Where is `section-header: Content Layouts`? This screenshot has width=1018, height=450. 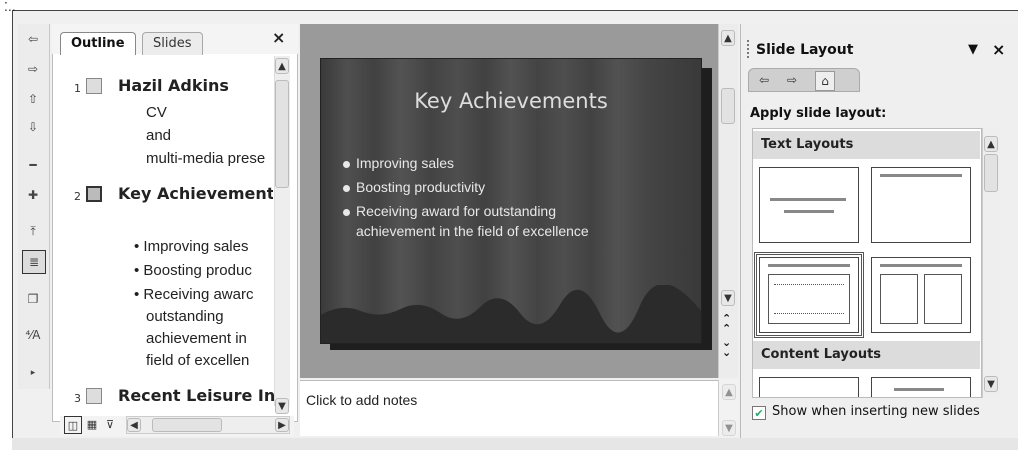 section-header: Content Layouts is located at coordinates (866, 355).